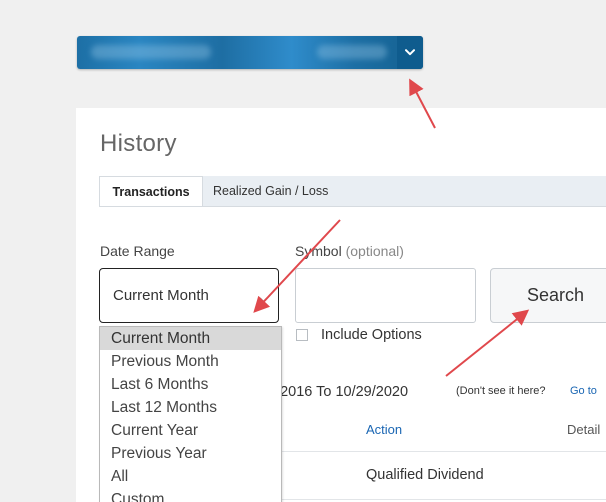 The height and width of the screenshot is (502, 606). What do you see at coordinates (250, 52) in the screenshot?
I see `account-selector` at bounding box center [250, 52].